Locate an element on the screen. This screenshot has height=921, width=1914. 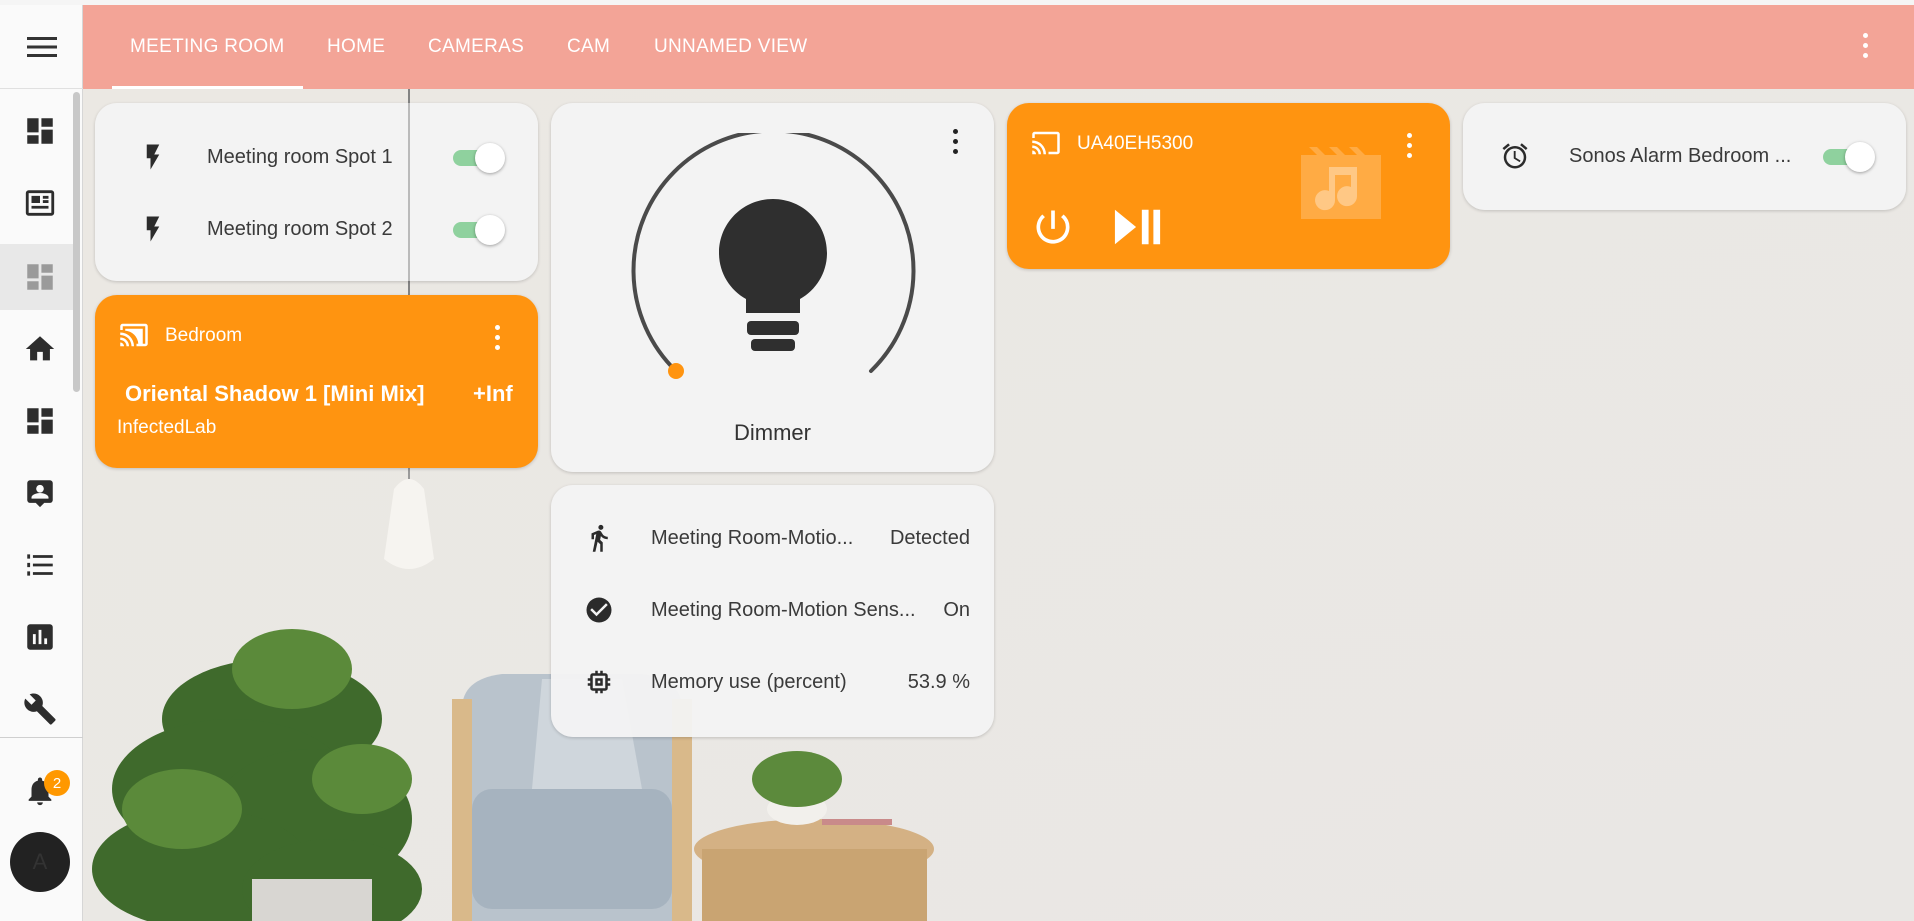
tab-home: HOME is located at coordinates (356, 47).